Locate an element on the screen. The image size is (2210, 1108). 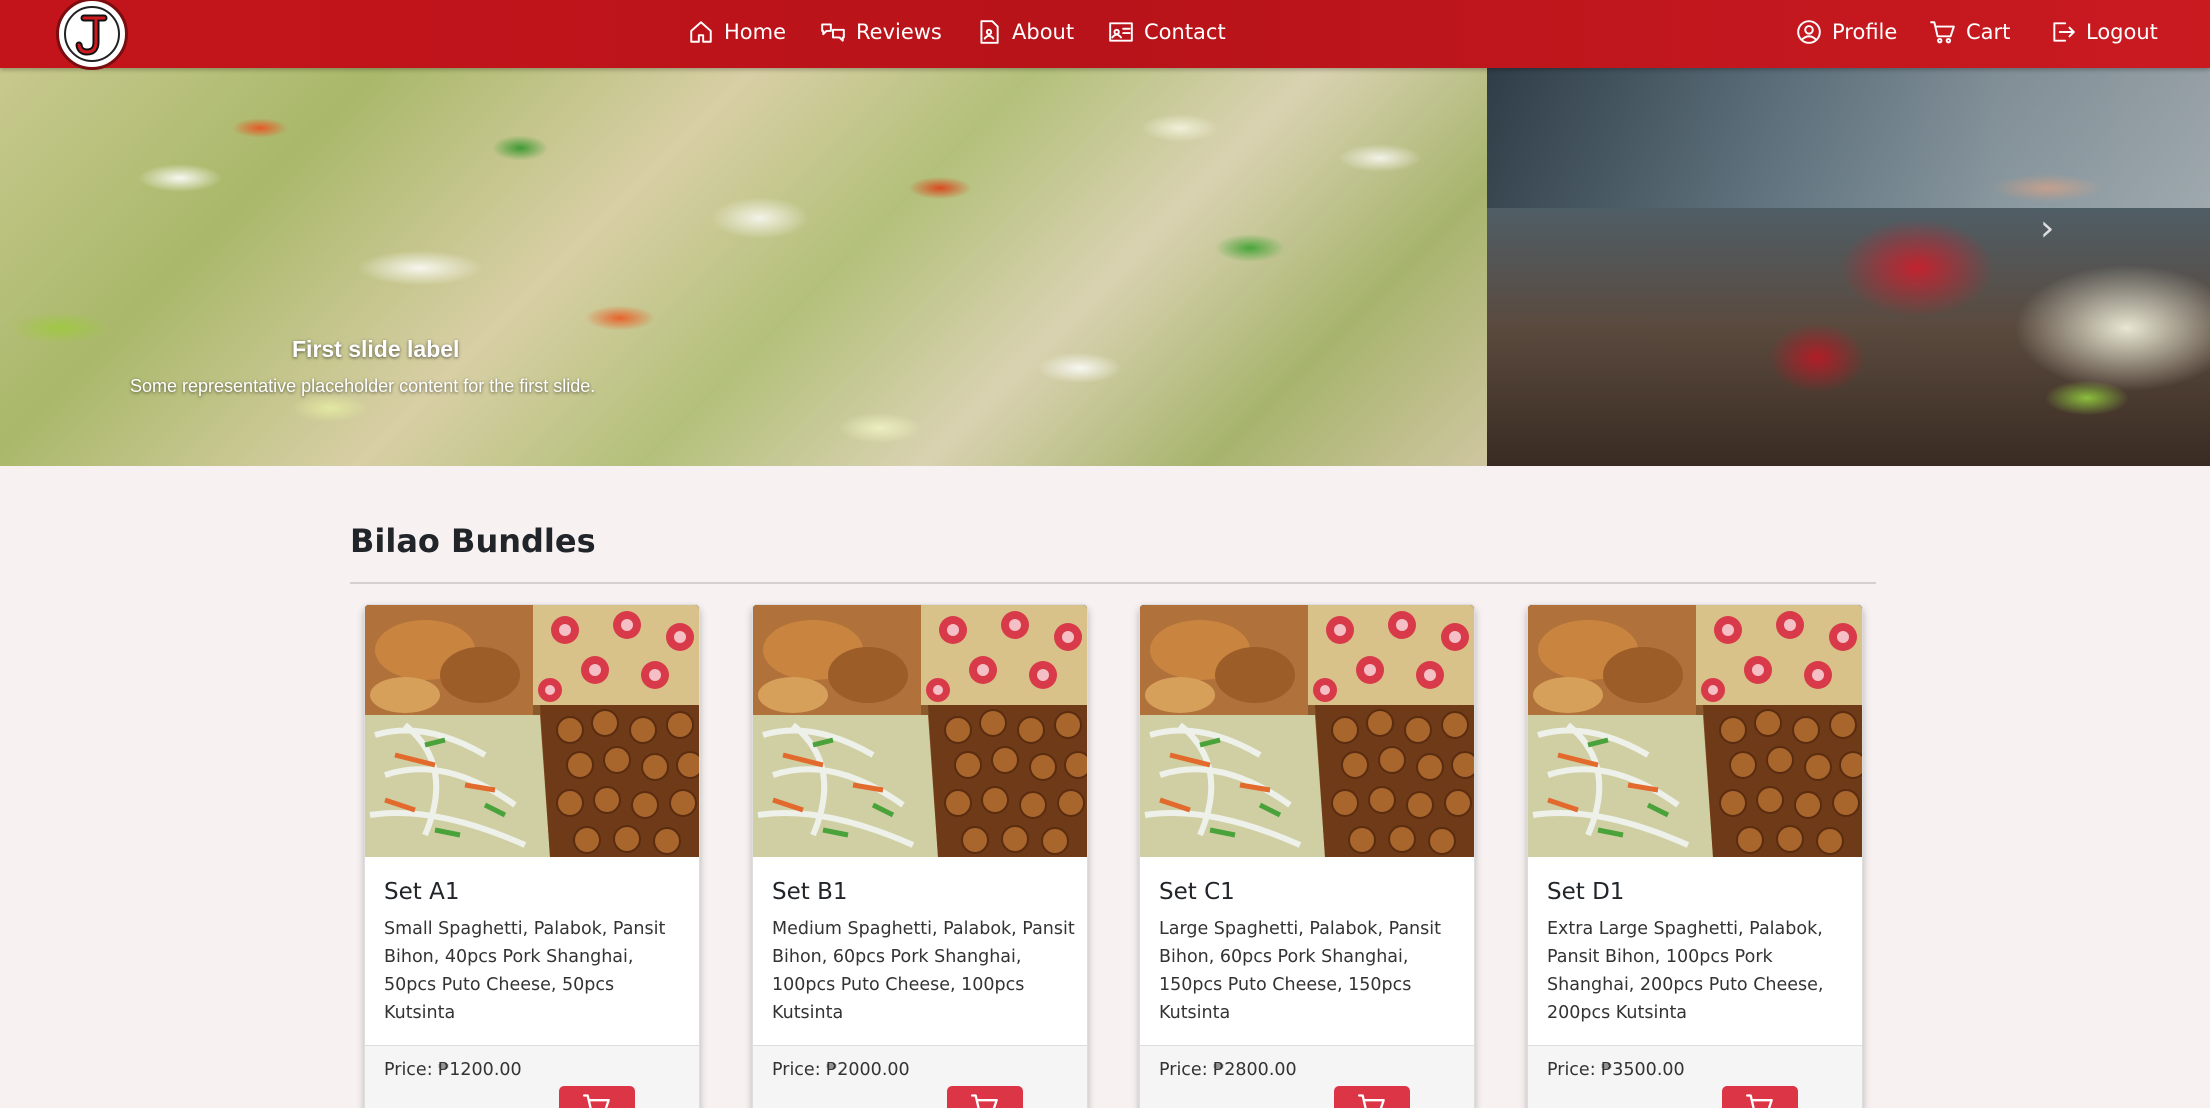
product-footer: Price: ₱2800.00 is located at coordinates (1307, 1076).